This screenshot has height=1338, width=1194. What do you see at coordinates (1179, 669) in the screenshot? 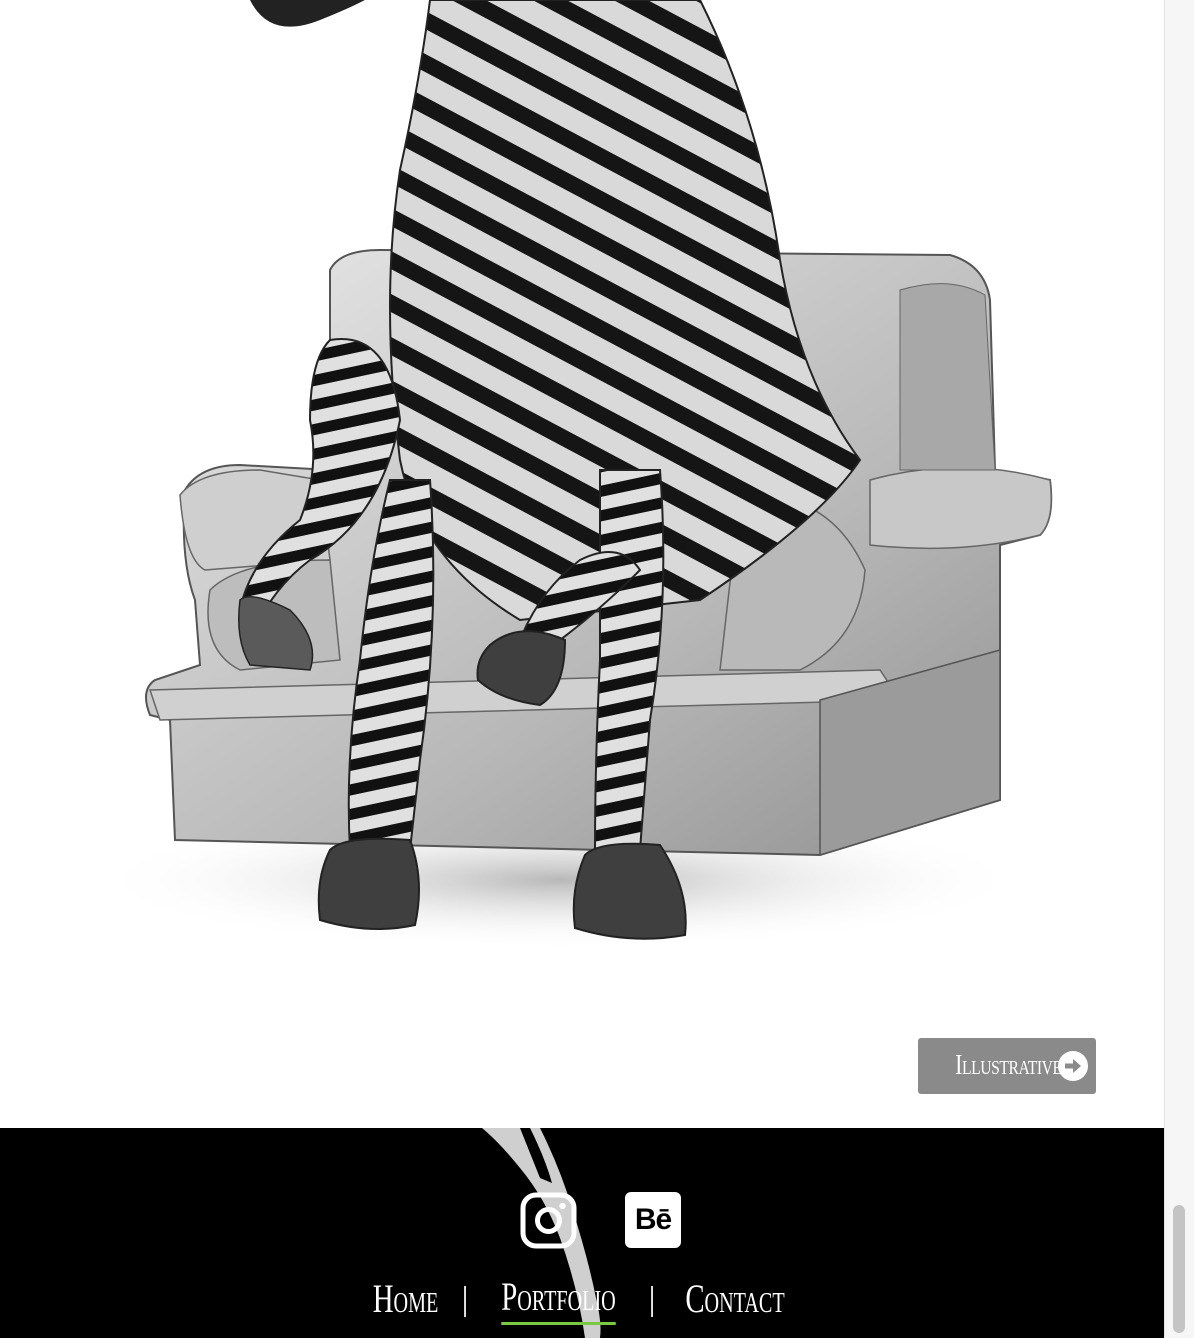
I see `vertical-scrollbar` at bounding box center [1179, 669].